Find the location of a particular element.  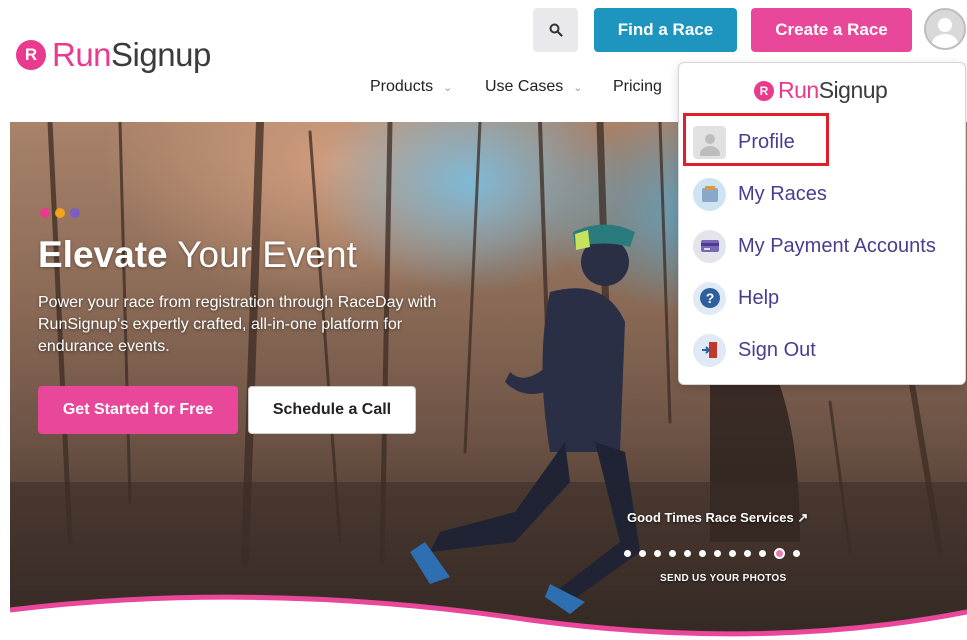

carousel-dots is located at coordinates (712, 553).